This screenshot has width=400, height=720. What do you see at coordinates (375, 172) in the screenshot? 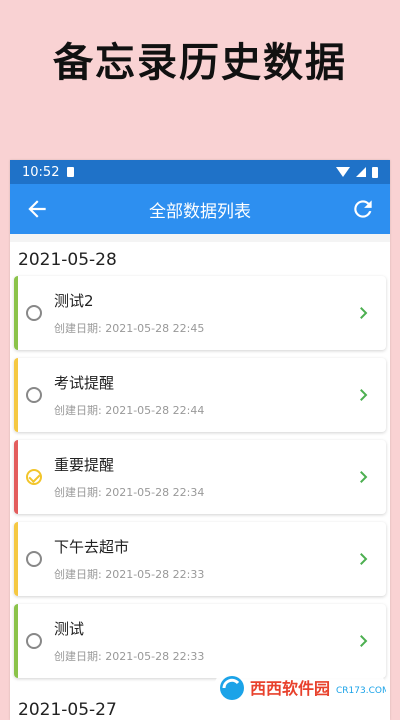
I see `battery-icon` at bounding box center [375, 172].